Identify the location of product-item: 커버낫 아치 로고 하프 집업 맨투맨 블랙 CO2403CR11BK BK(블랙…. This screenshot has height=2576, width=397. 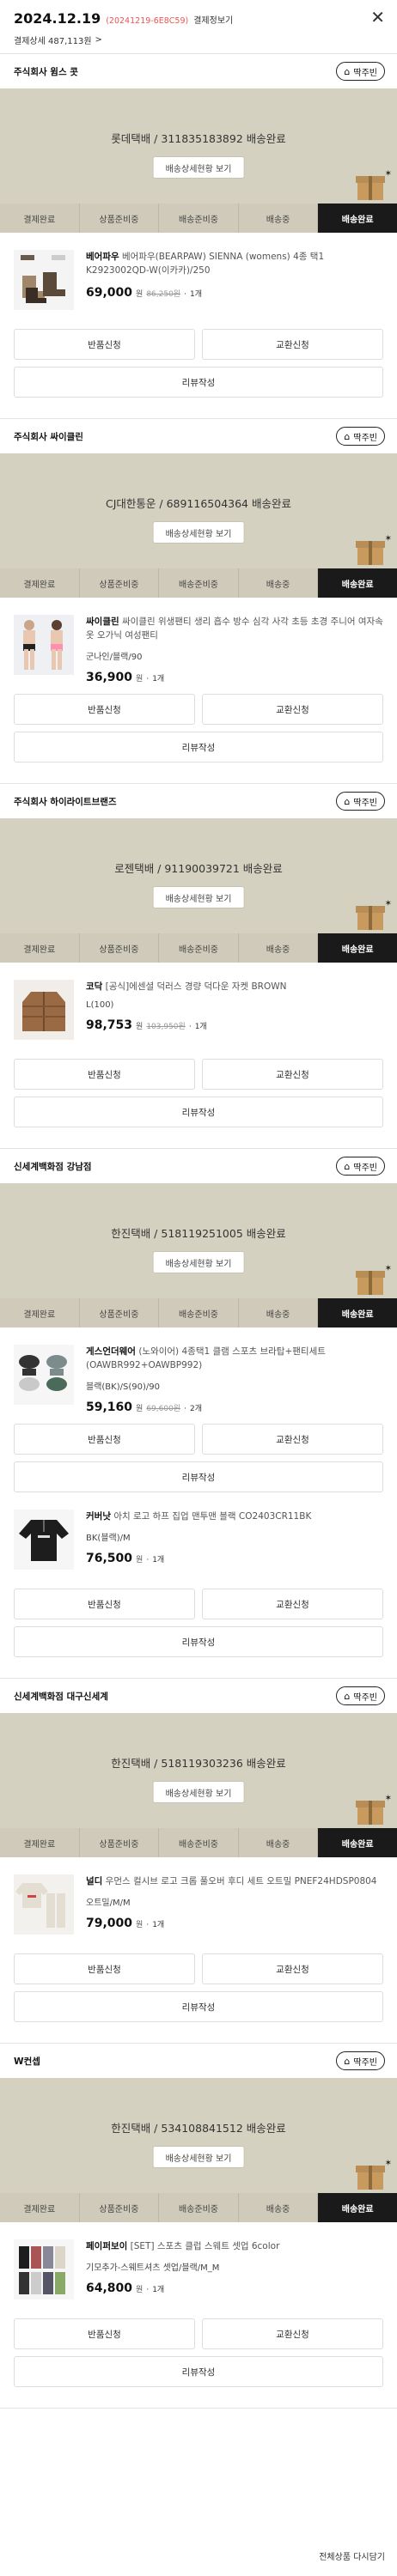
(198, 1535).